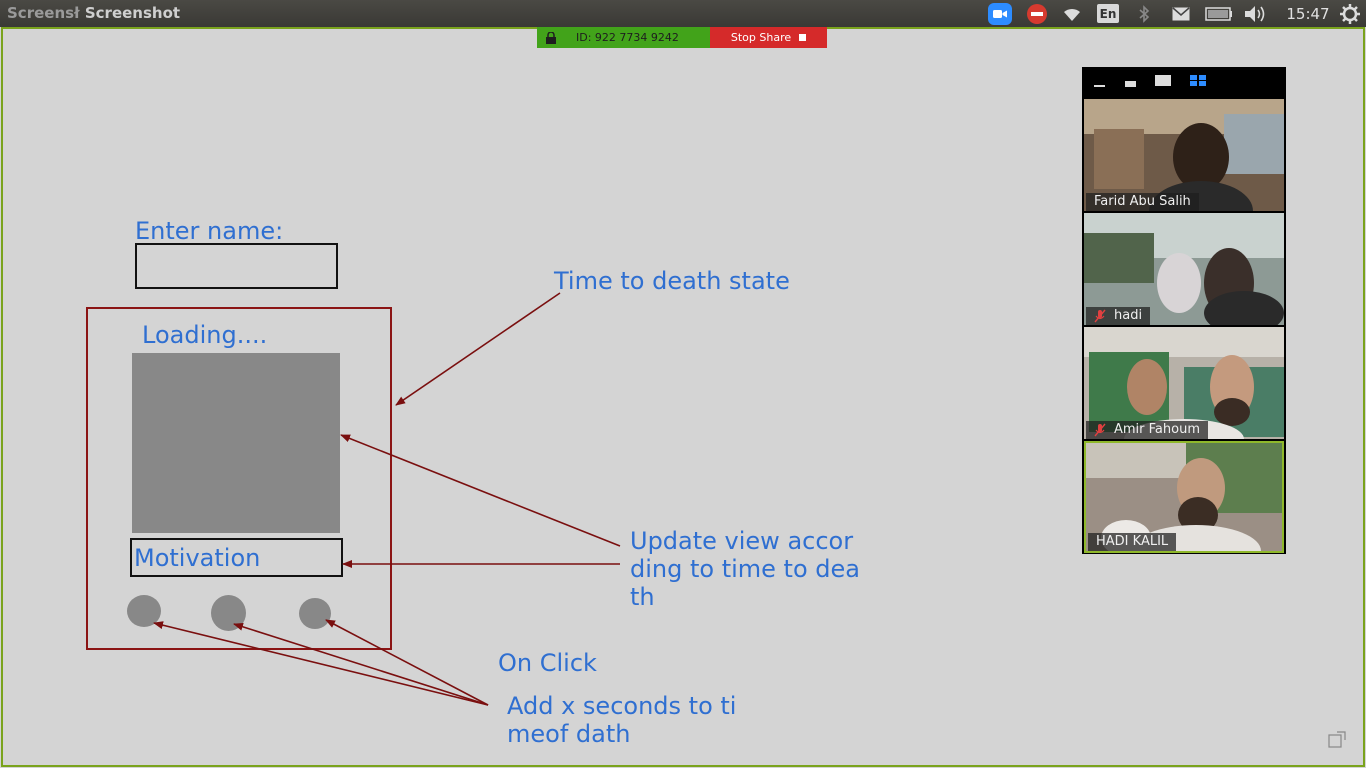 This screenshot has height=768, width=1366. What do you see at coordinates (1338, 740) in the screenshot?
I see `share-options-icon` at bounding box center [1338, 740].